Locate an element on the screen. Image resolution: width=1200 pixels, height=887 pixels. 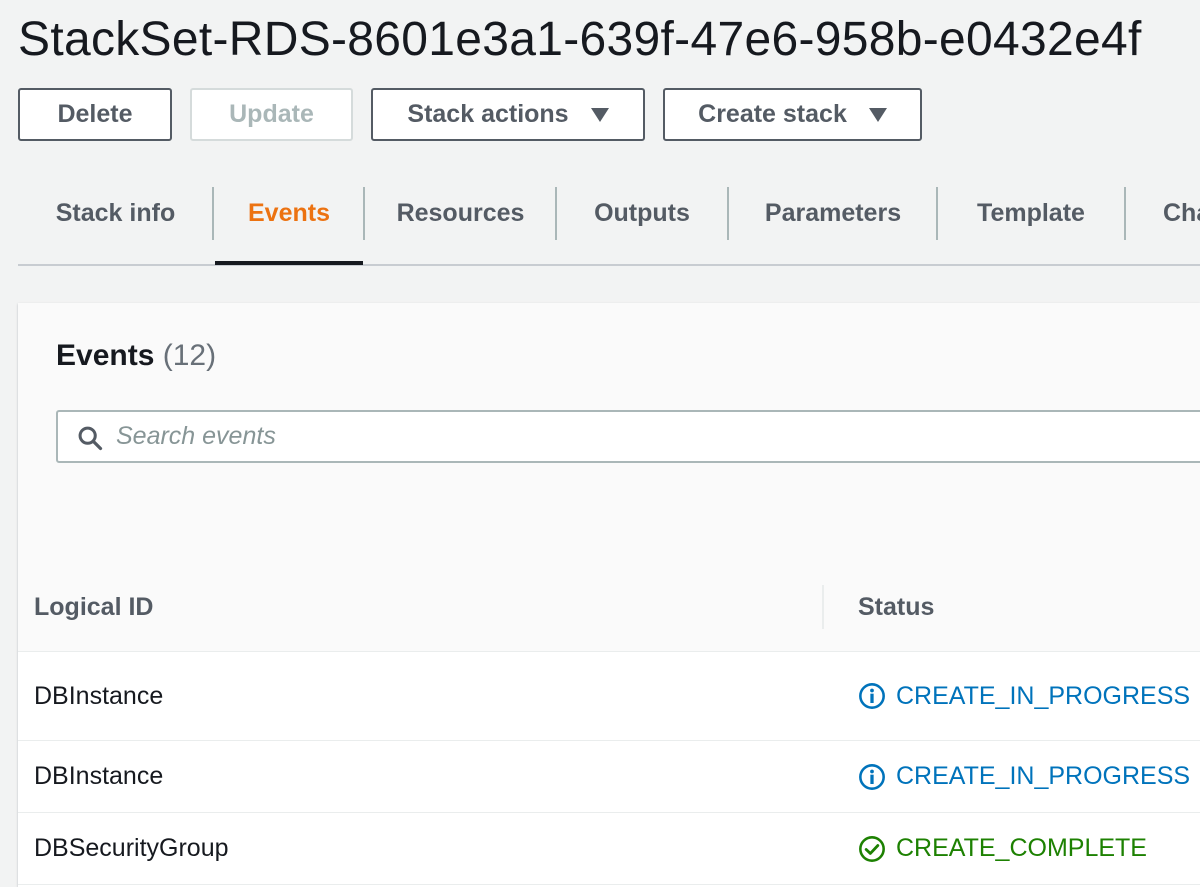
tab-parameters: Parameters is located at coordinates (833, 213).